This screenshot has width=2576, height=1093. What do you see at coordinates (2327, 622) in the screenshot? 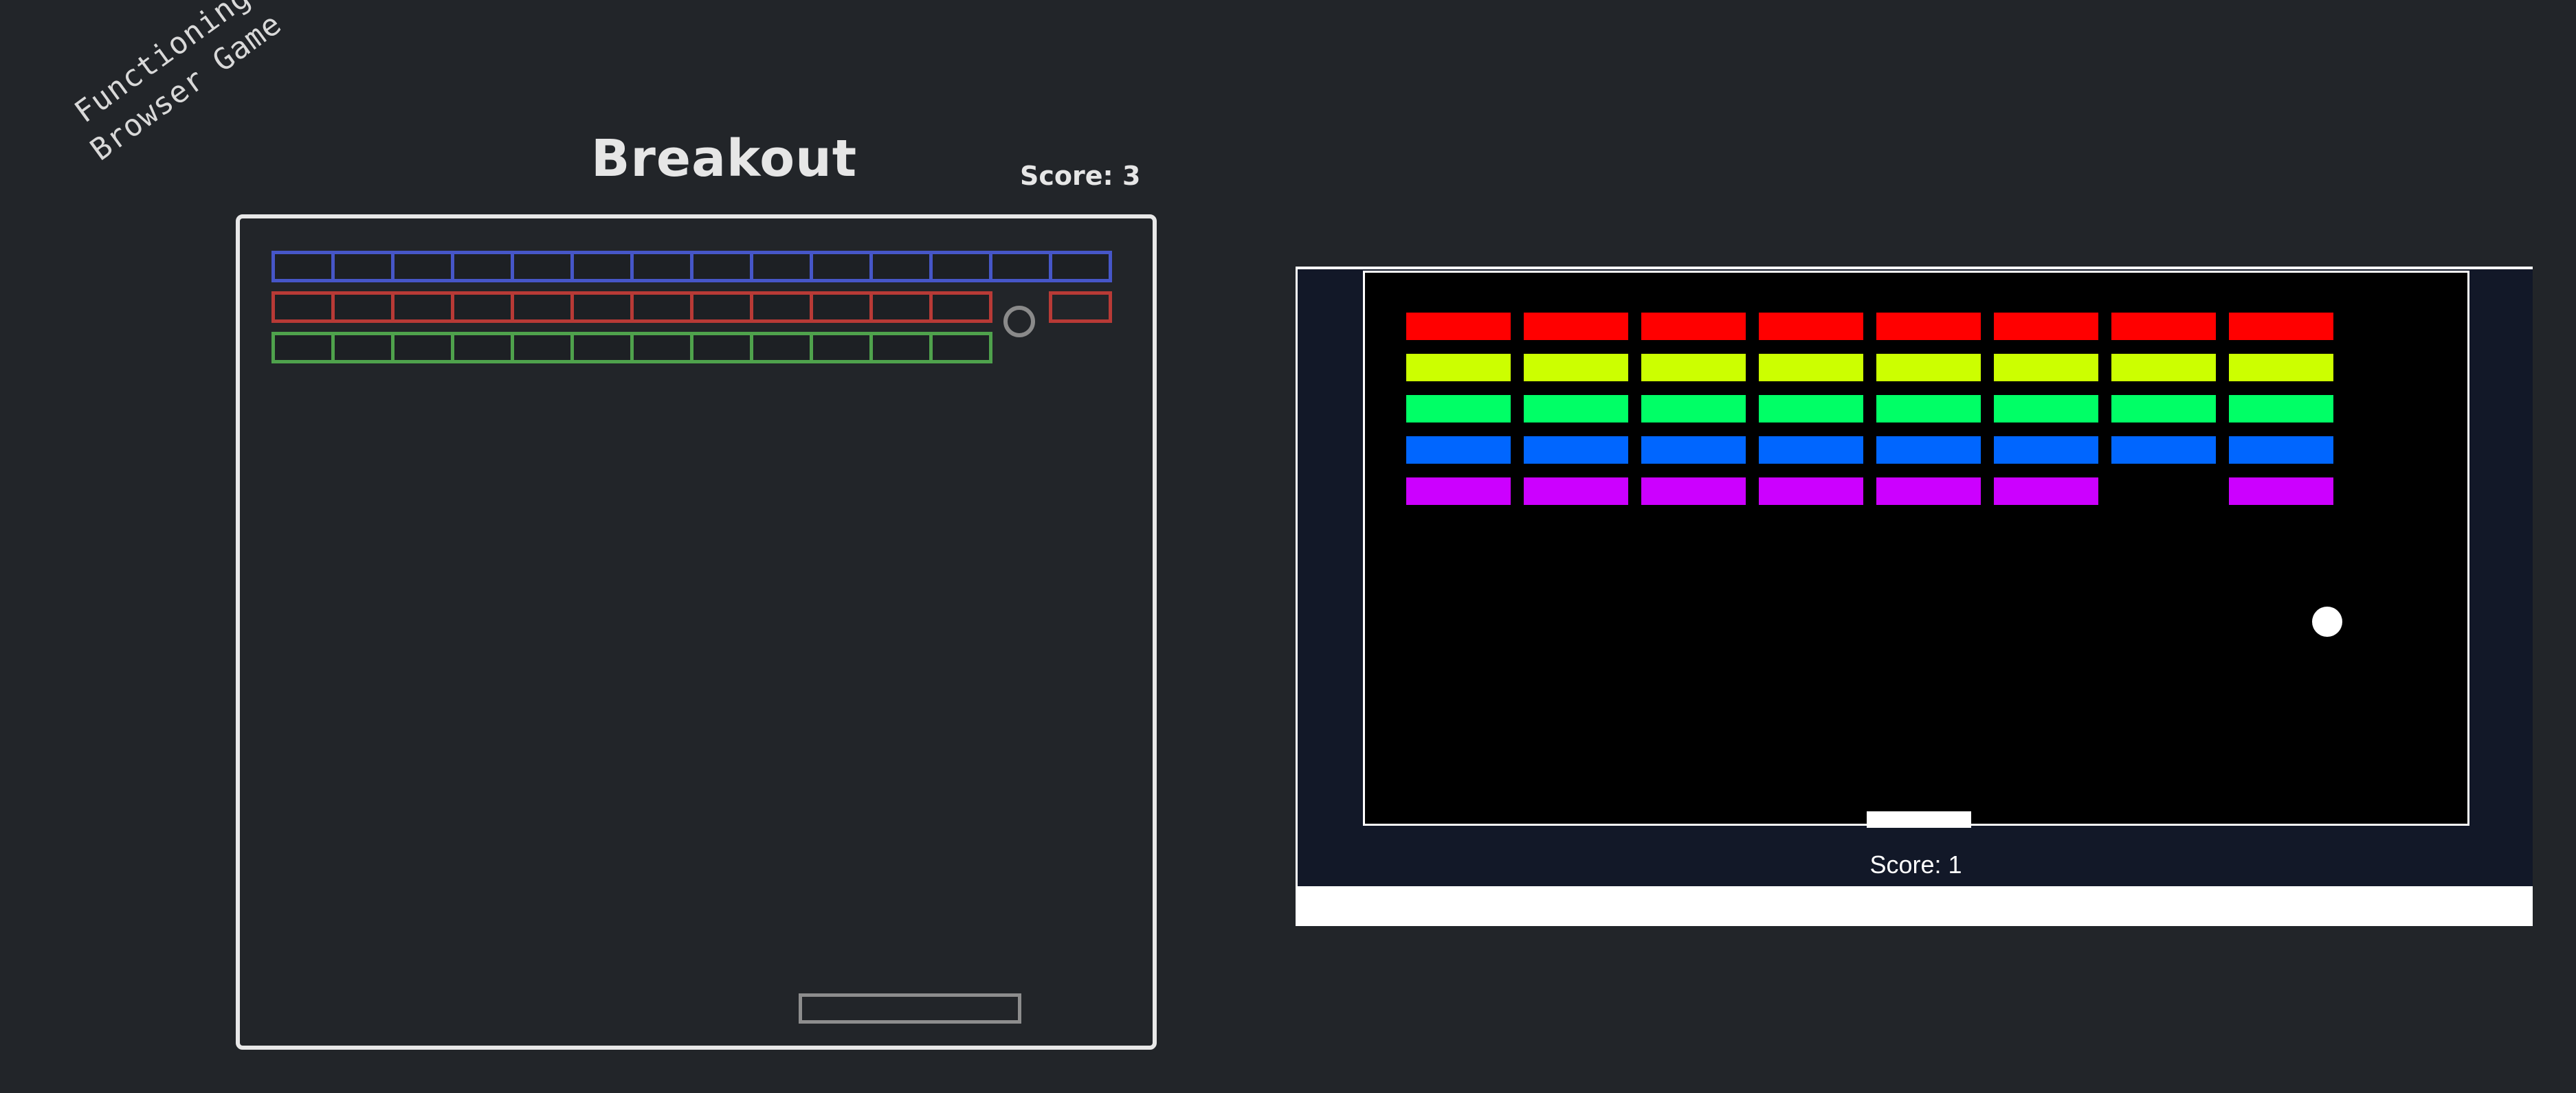
I see `game-ball` at bounding box center [2327, 622].